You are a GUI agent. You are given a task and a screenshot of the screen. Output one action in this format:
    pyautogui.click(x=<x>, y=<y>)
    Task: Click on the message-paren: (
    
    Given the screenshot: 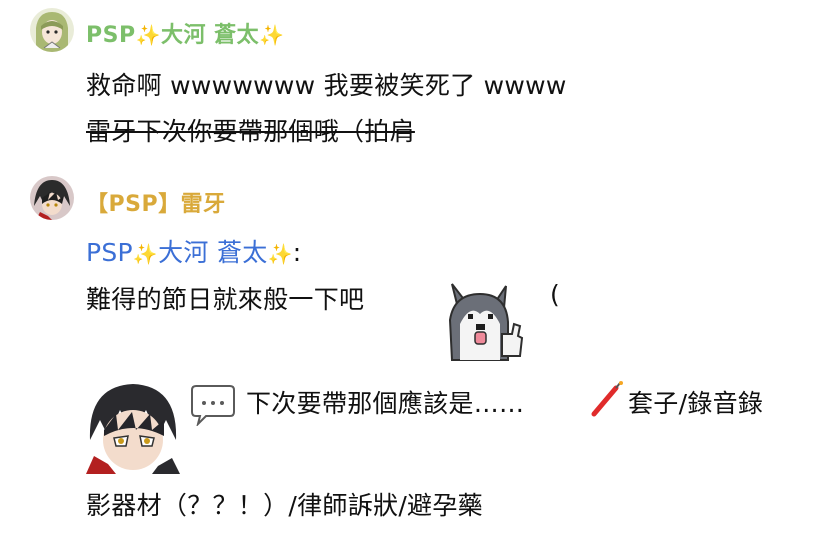 What is the action you would take?
    pyautogui.click(x=555, y=294)
    